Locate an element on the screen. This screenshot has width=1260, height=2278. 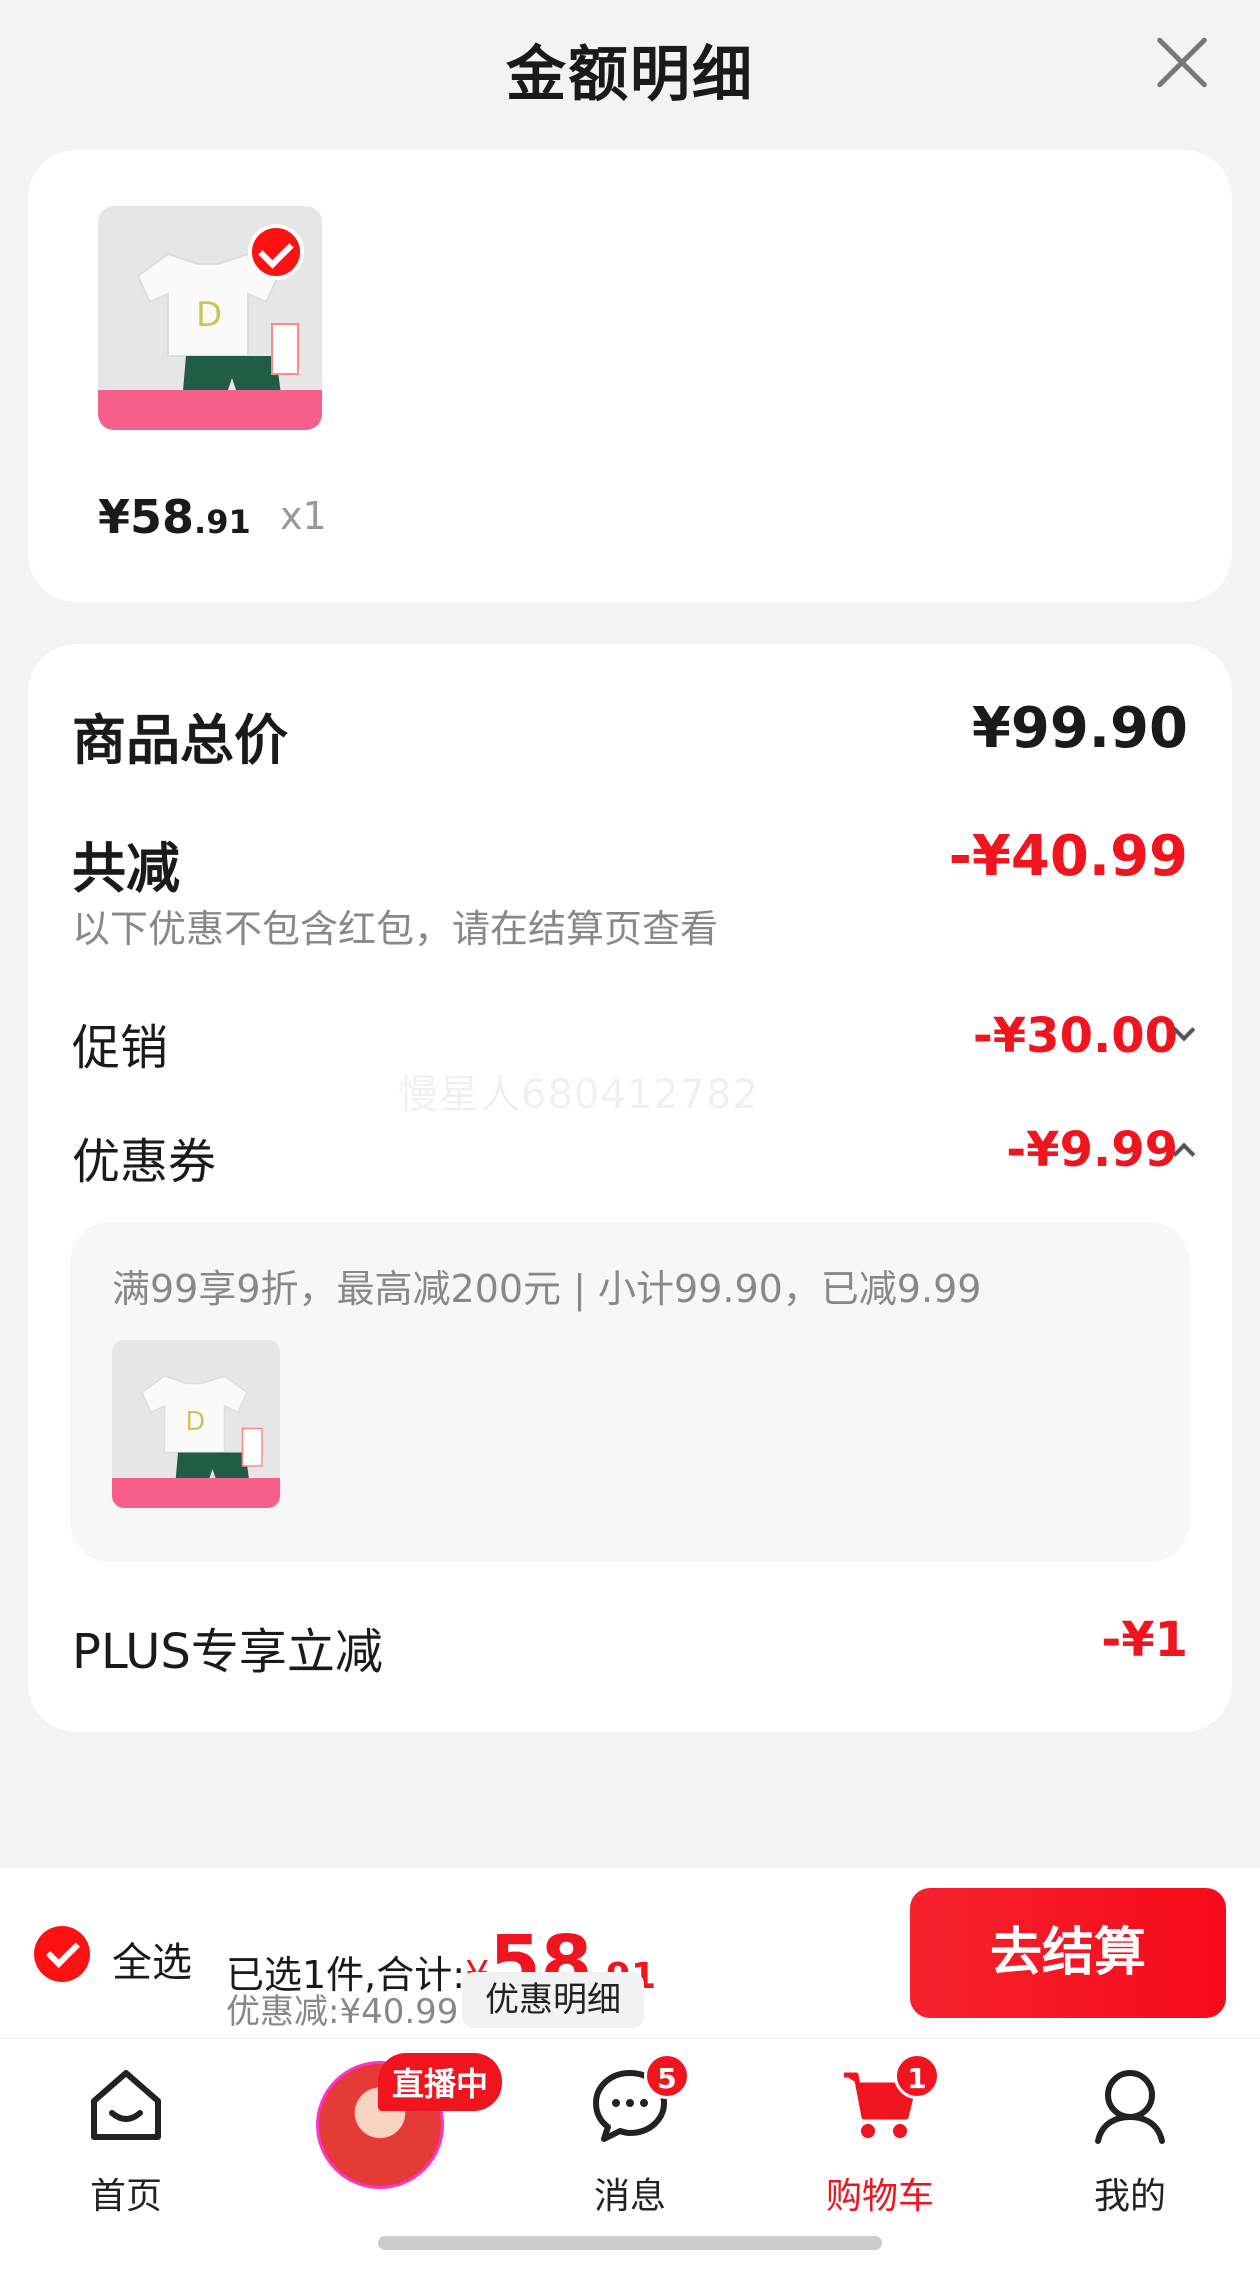
discount-detail-button: 优惠明细 is located at coordinates (553, 2000).